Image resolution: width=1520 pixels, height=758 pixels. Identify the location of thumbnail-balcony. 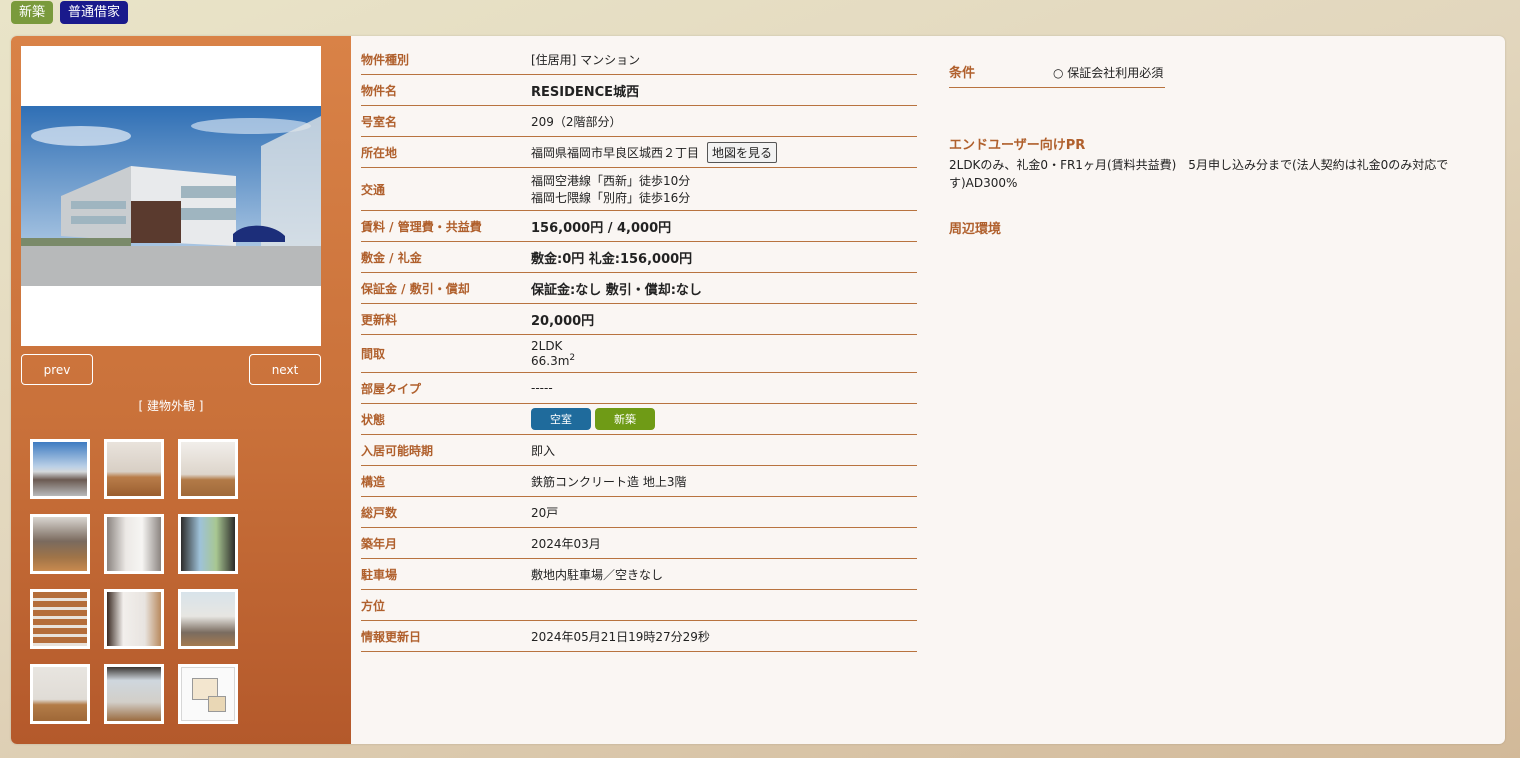
(208, 544).